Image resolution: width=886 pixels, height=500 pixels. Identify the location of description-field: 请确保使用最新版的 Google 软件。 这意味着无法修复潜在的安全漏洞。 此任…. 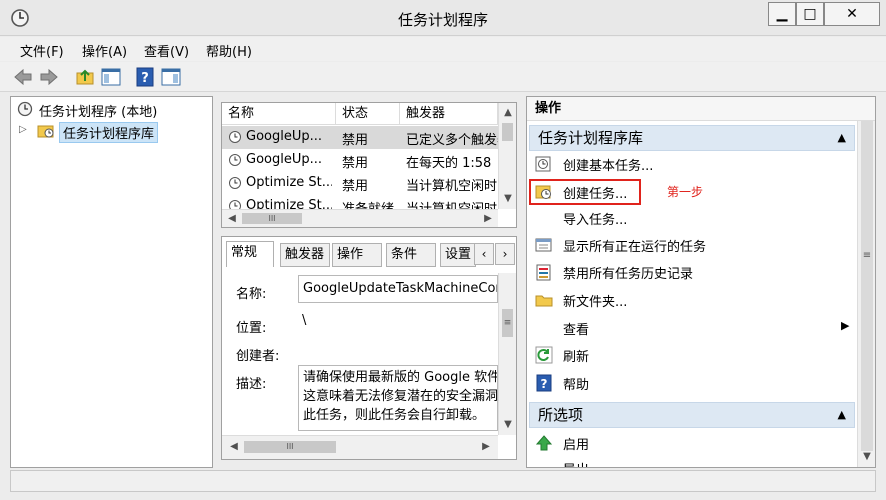
(398, 398).